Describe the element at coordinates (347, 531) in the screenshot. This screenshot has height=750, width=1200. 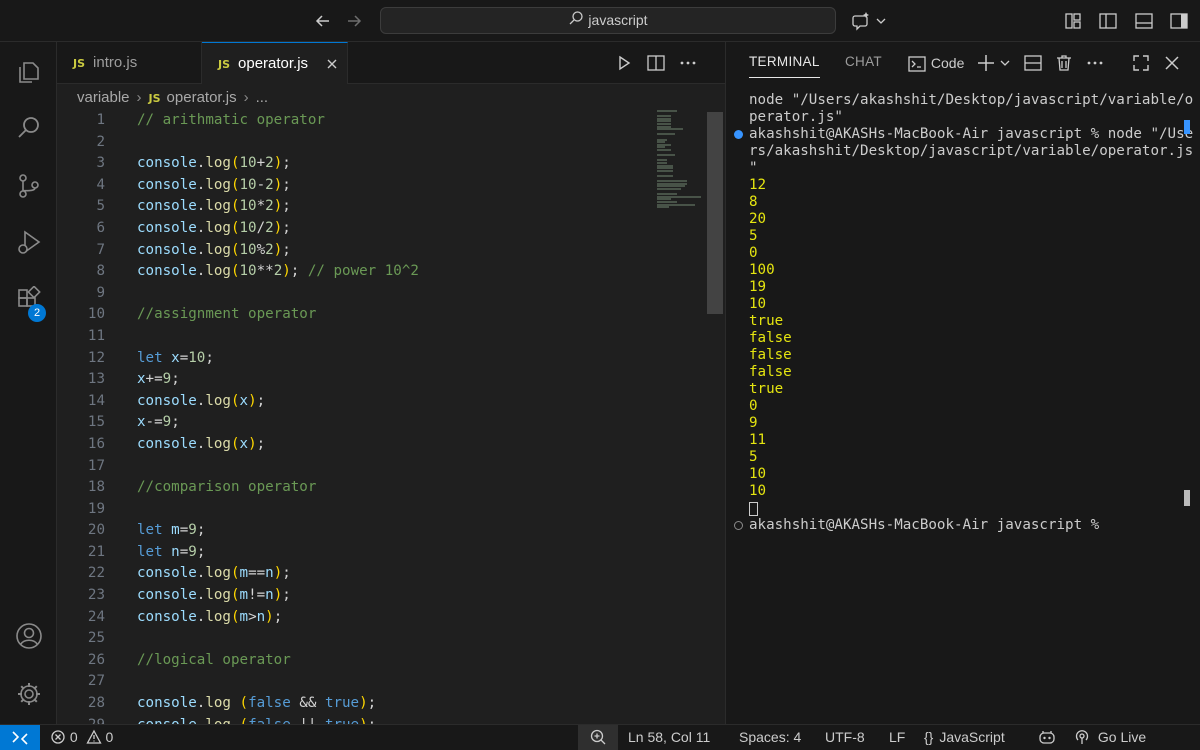
I see `code-line: 20 let m=9;` at that location.